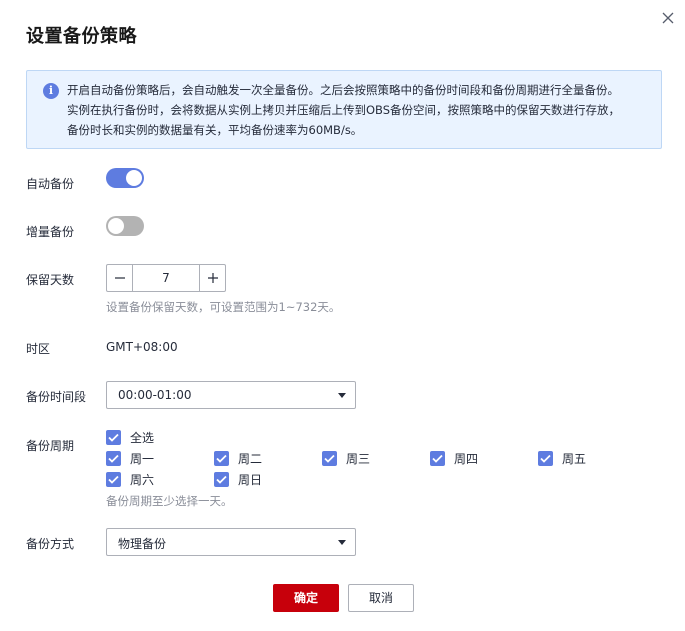  Describe the element at coordinates (142, 480) in the screenshot. I see `checkbox-label: 周六` at that location.